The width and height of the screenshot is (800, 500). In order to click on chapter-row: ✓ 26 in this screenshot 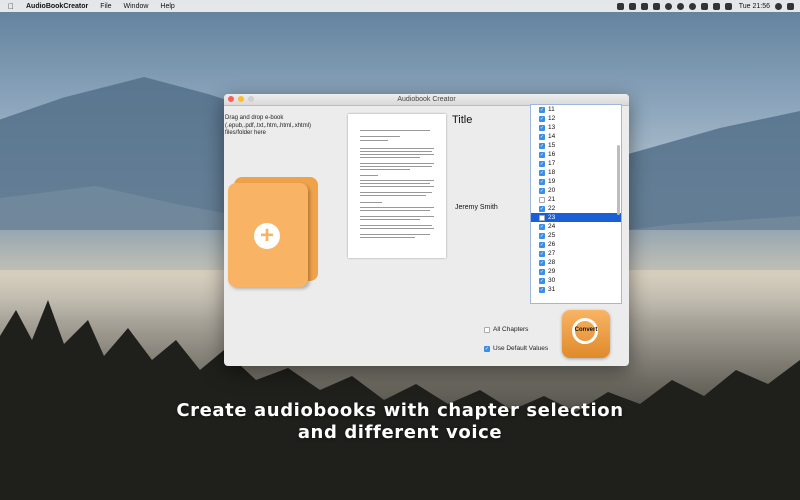, I will do `click(576, 244)`.